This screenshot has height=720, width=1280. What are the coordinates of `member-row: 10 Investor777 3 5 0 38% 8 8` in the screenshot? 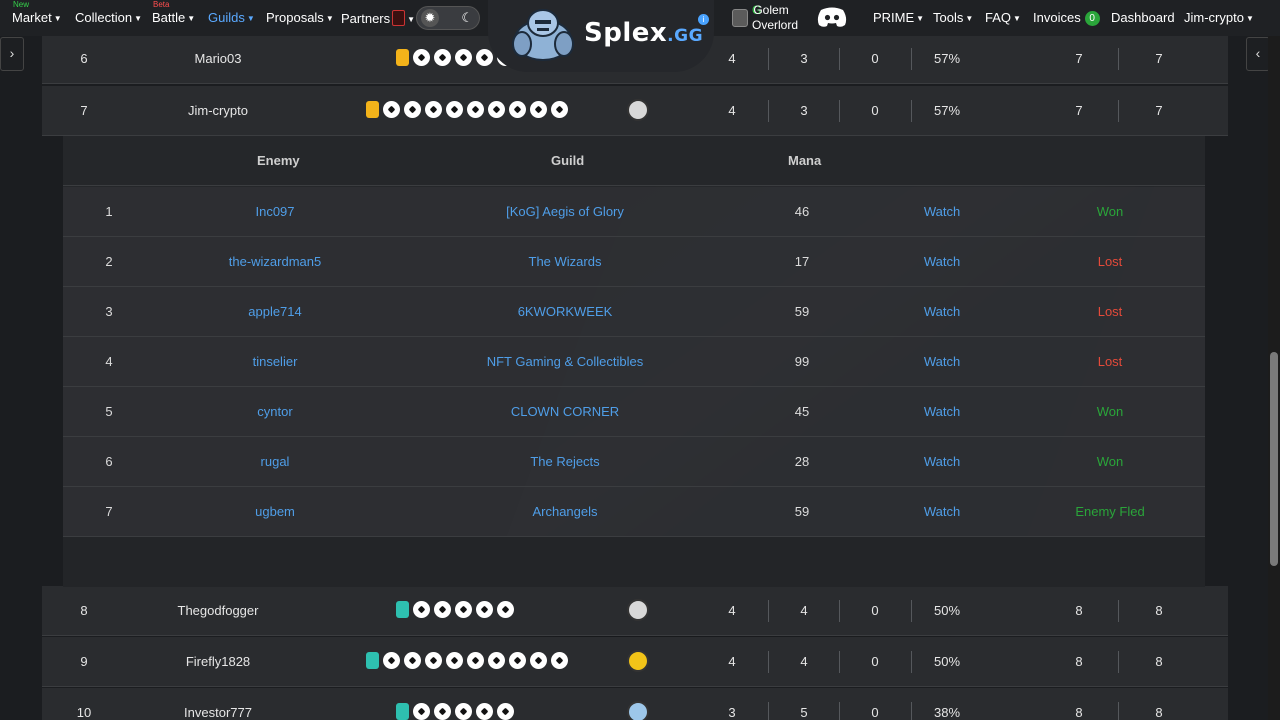 It's located at (635, 704).